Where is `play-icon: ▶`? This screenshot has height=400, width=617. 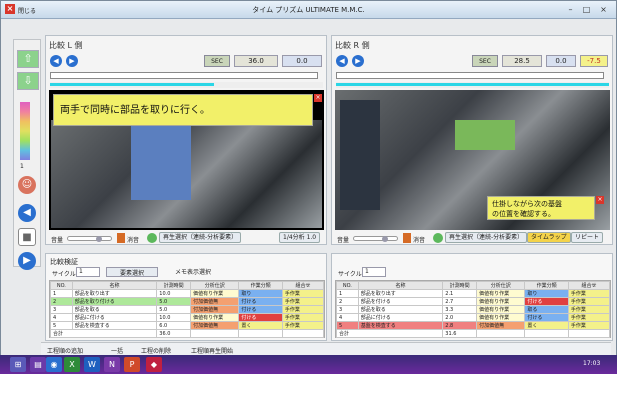 play-icon: ▶ is located at coordinates (27, 261).